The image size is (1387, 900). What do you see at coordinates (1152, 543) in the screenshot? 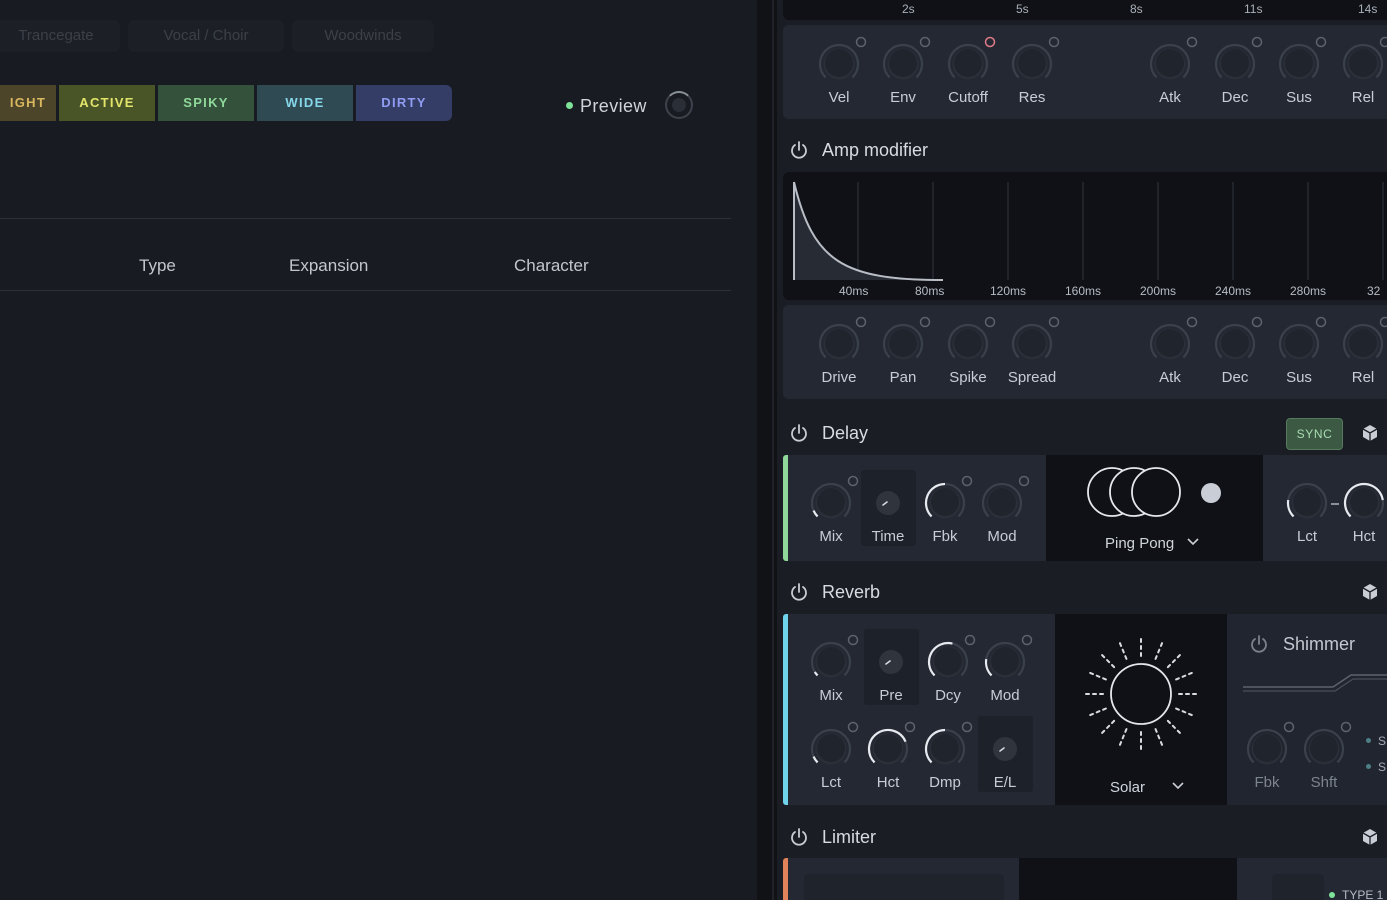
I see `delay-mode-select: Ping Pong` at bounding box center [1152, 543].